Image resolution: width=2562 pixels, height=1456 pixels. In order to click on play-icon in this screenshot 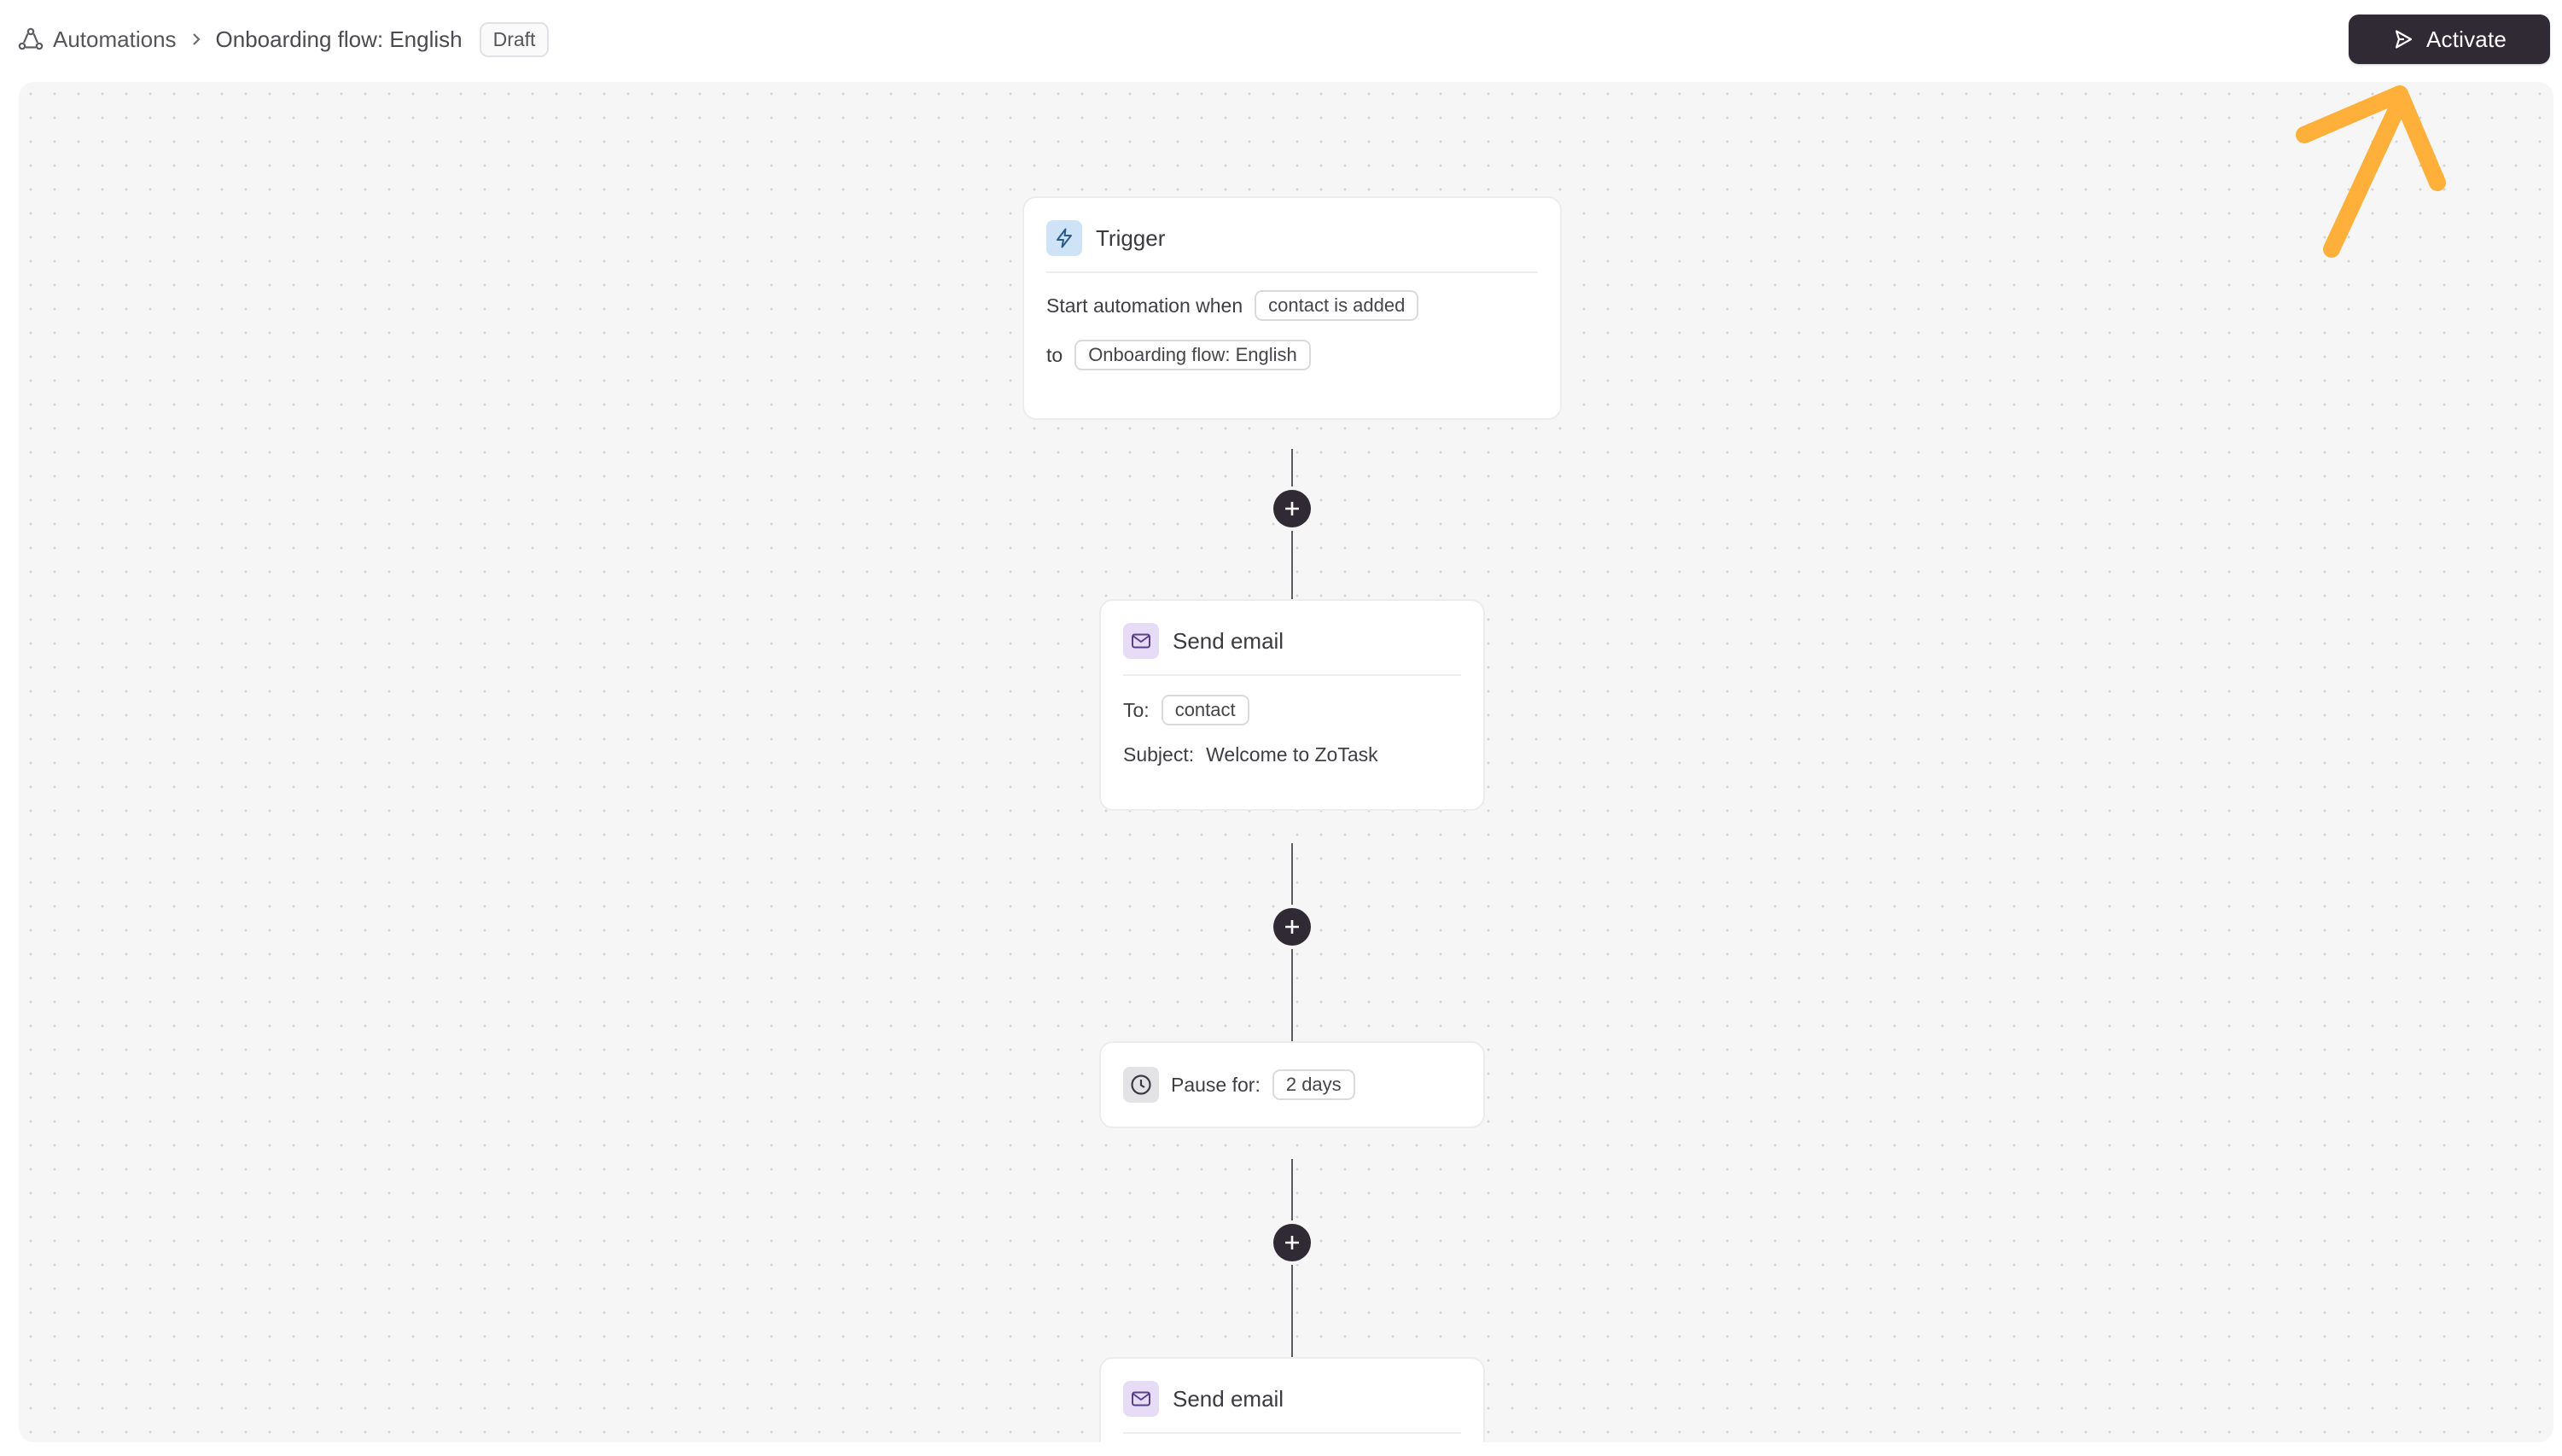, I will do `click(2403, 39)`.